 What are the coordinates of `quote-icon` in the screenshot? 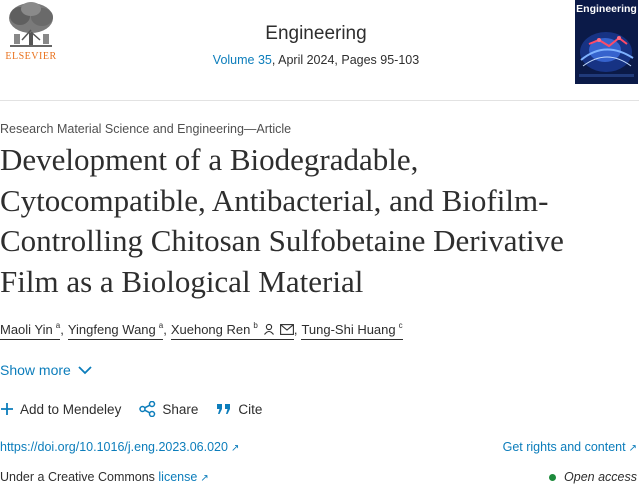 It's located at (224, 409).